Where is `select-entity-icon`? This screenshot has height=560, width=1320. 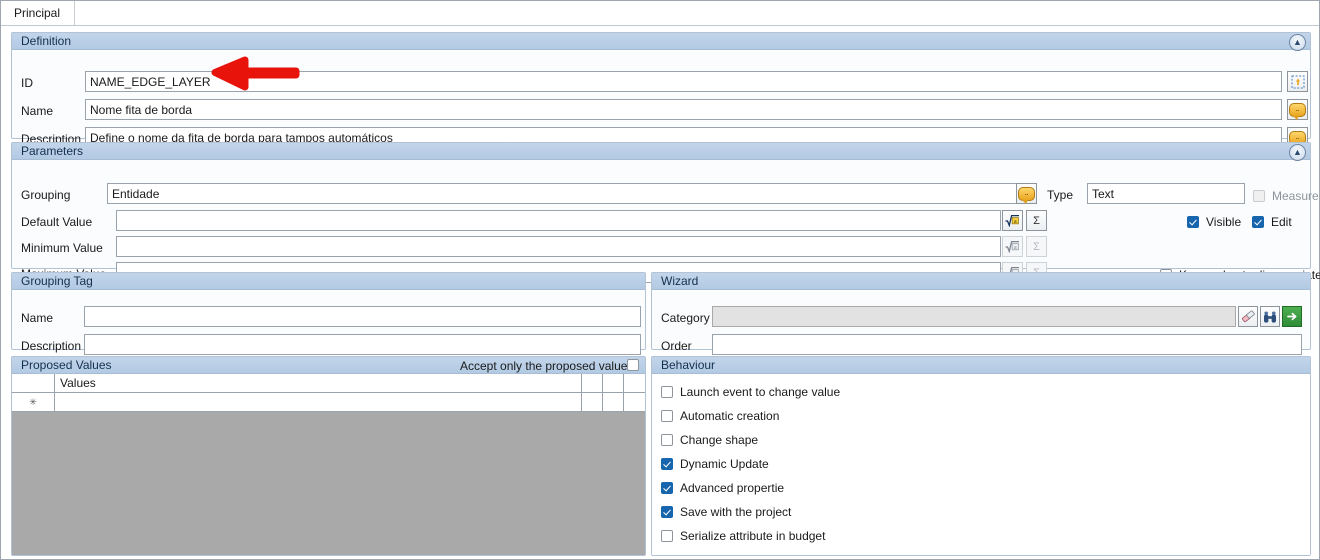 select-entity-icon is located at coordinates (1297, 81).